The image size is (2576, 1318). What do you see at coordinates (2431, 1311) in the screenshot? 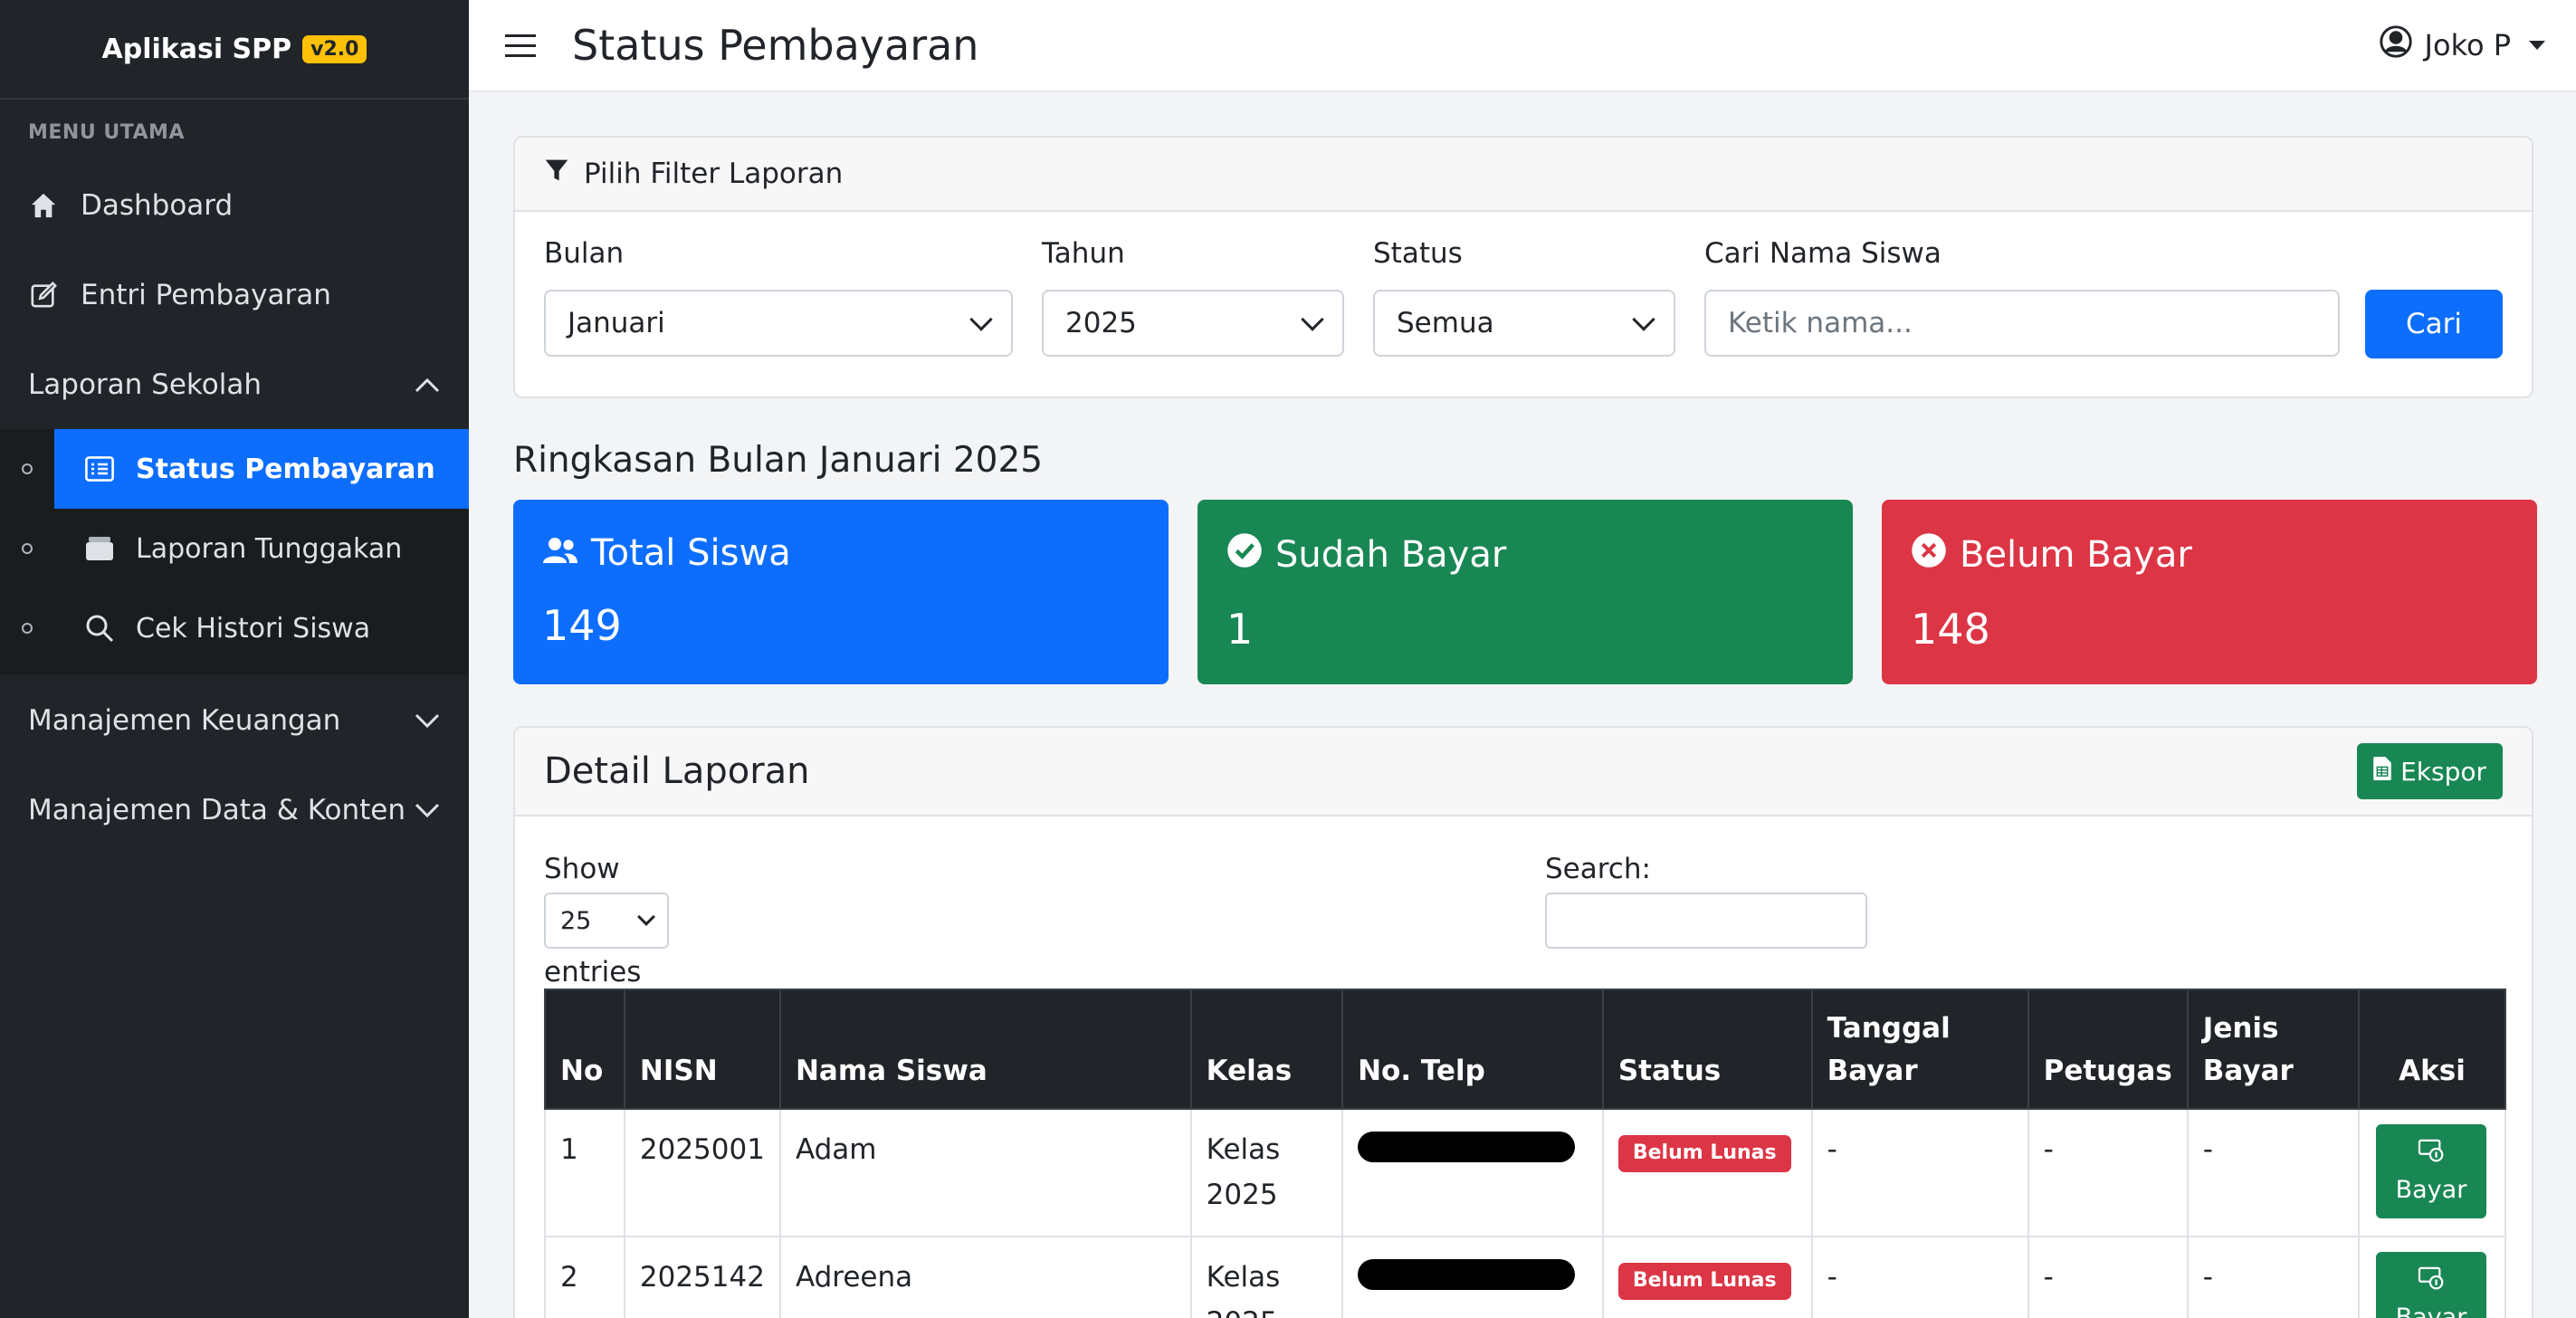
I see `bayar-label: Bayar` at bounding box center [2431, 1311].